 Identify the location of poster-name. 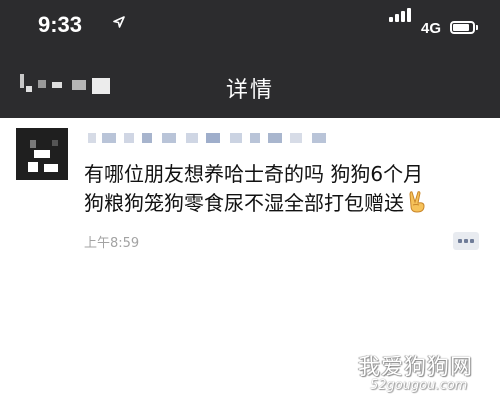
(209, 138).